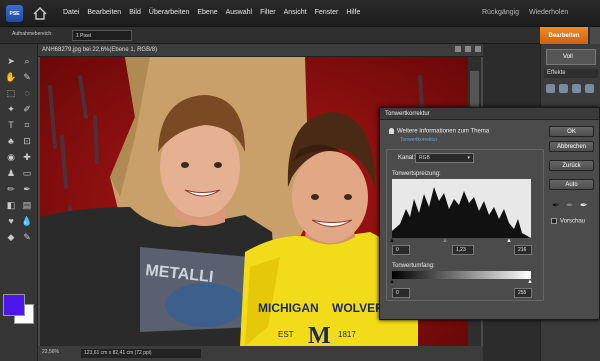 Image resolution: width=600 pixels, height=361 pixels. I want to click on gray-eyedropper-icon: ✒, so click(570, 205).